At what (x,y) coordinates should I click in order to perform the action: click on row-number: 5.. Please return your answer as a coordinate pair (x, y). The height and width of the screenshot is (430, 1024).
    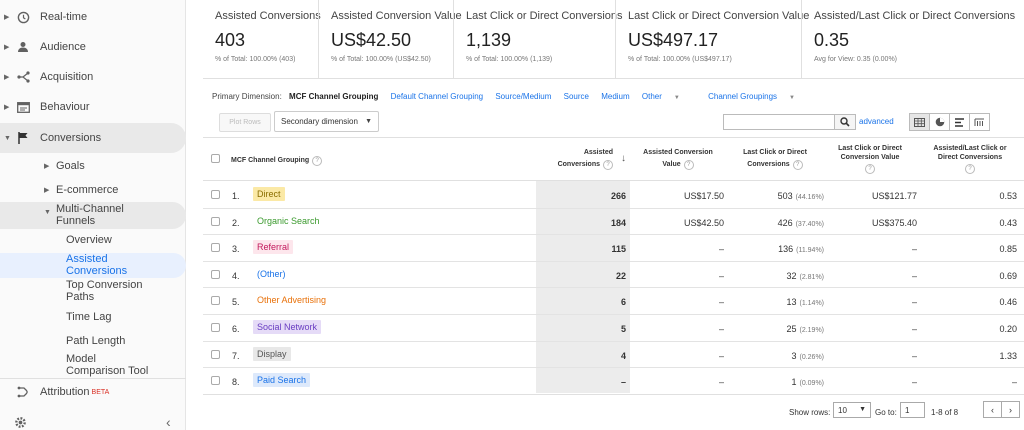
    Looking at the image, I should click on (236, 302).